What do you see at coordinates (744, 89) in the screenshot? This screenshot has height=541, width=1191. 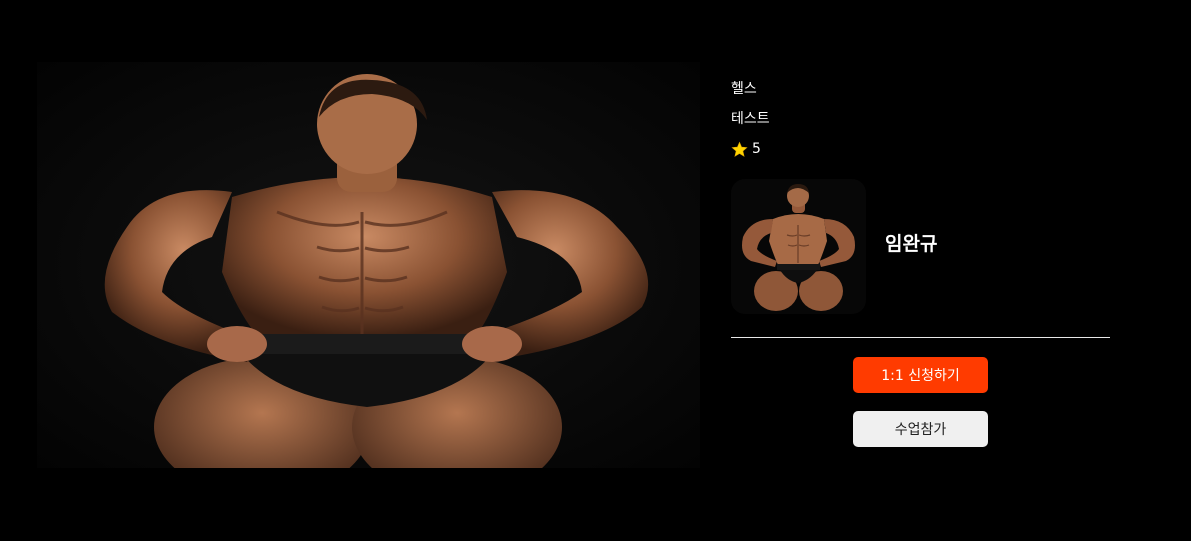 I see `class-category: 헬스` at bounding box center [744, 89].